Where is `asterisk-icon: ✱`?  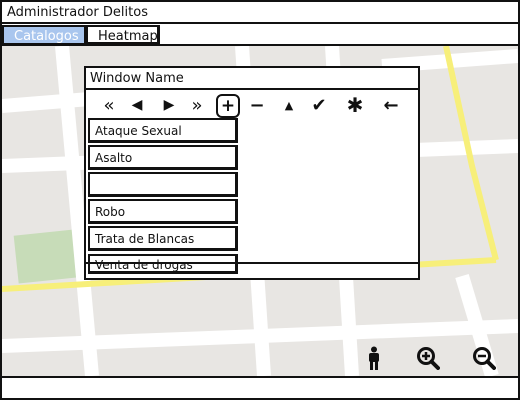
asterisk-icon: ✱ is located at coordinates (355, 105).